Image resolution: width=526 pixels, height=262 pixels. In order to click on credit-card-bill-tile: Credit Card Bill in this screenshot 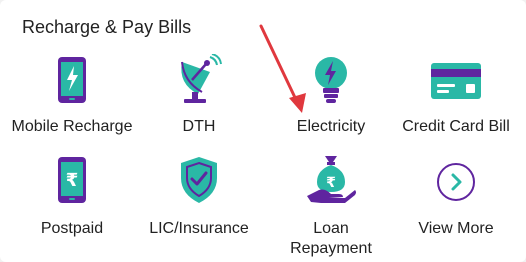, I will do `click(456, 97)`.